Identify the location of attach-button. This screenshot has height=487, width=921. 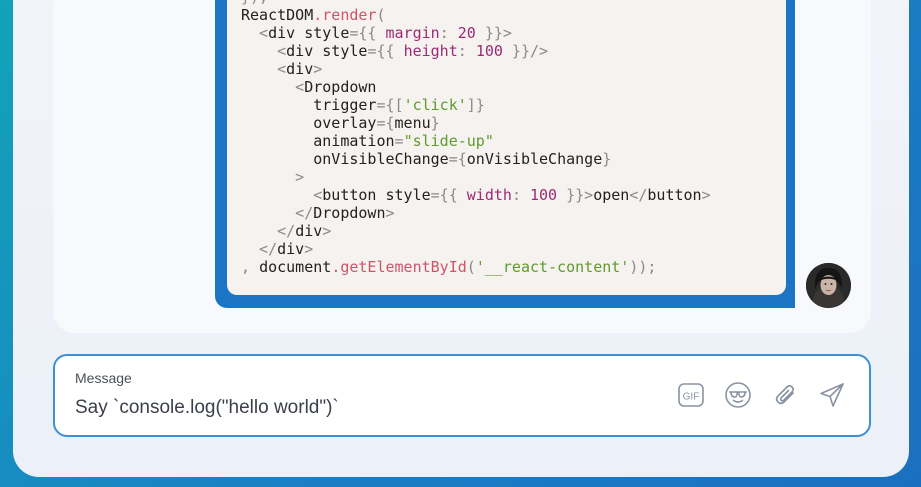
(786, 395).